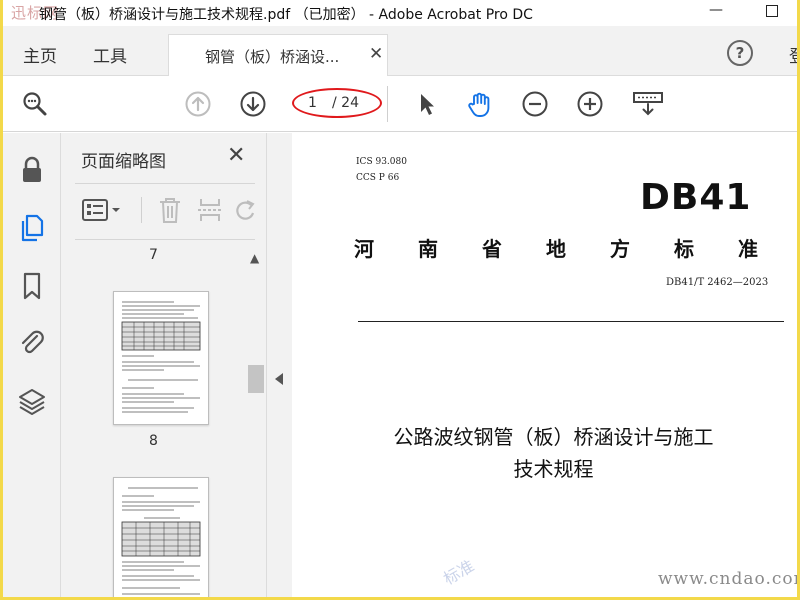 The height and width of the screenshot is (600, 800). I want to click on page-number-label: 7, so click(153, 255).